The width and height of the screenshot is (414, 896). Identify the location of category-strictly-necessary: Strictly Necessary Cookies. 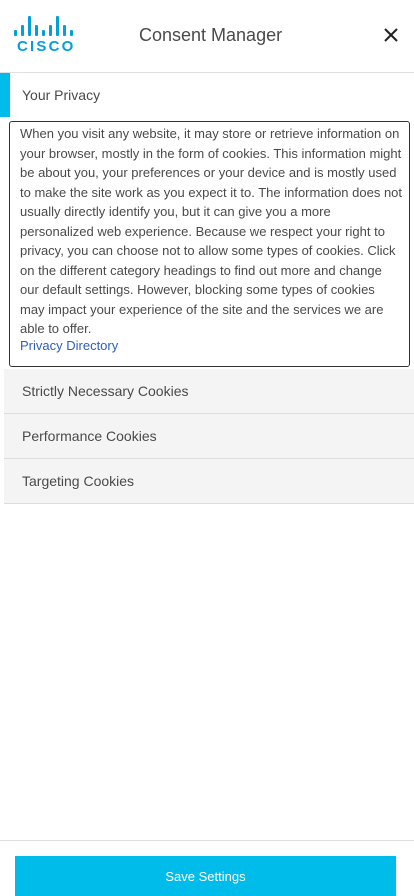
(209, 391).